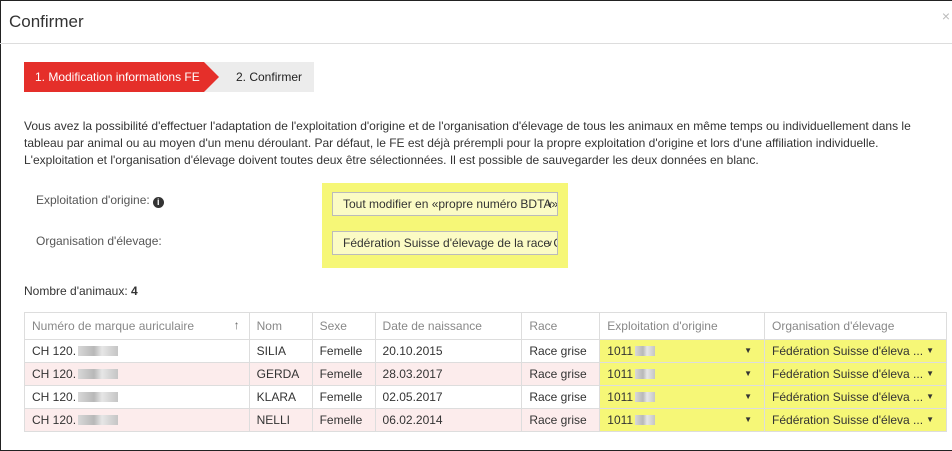 The width and height of the screenshot is (952, 451). Describe the element at coordinates (280, 326) in the screenshot. I see `col-header-name: Nom` at that location.